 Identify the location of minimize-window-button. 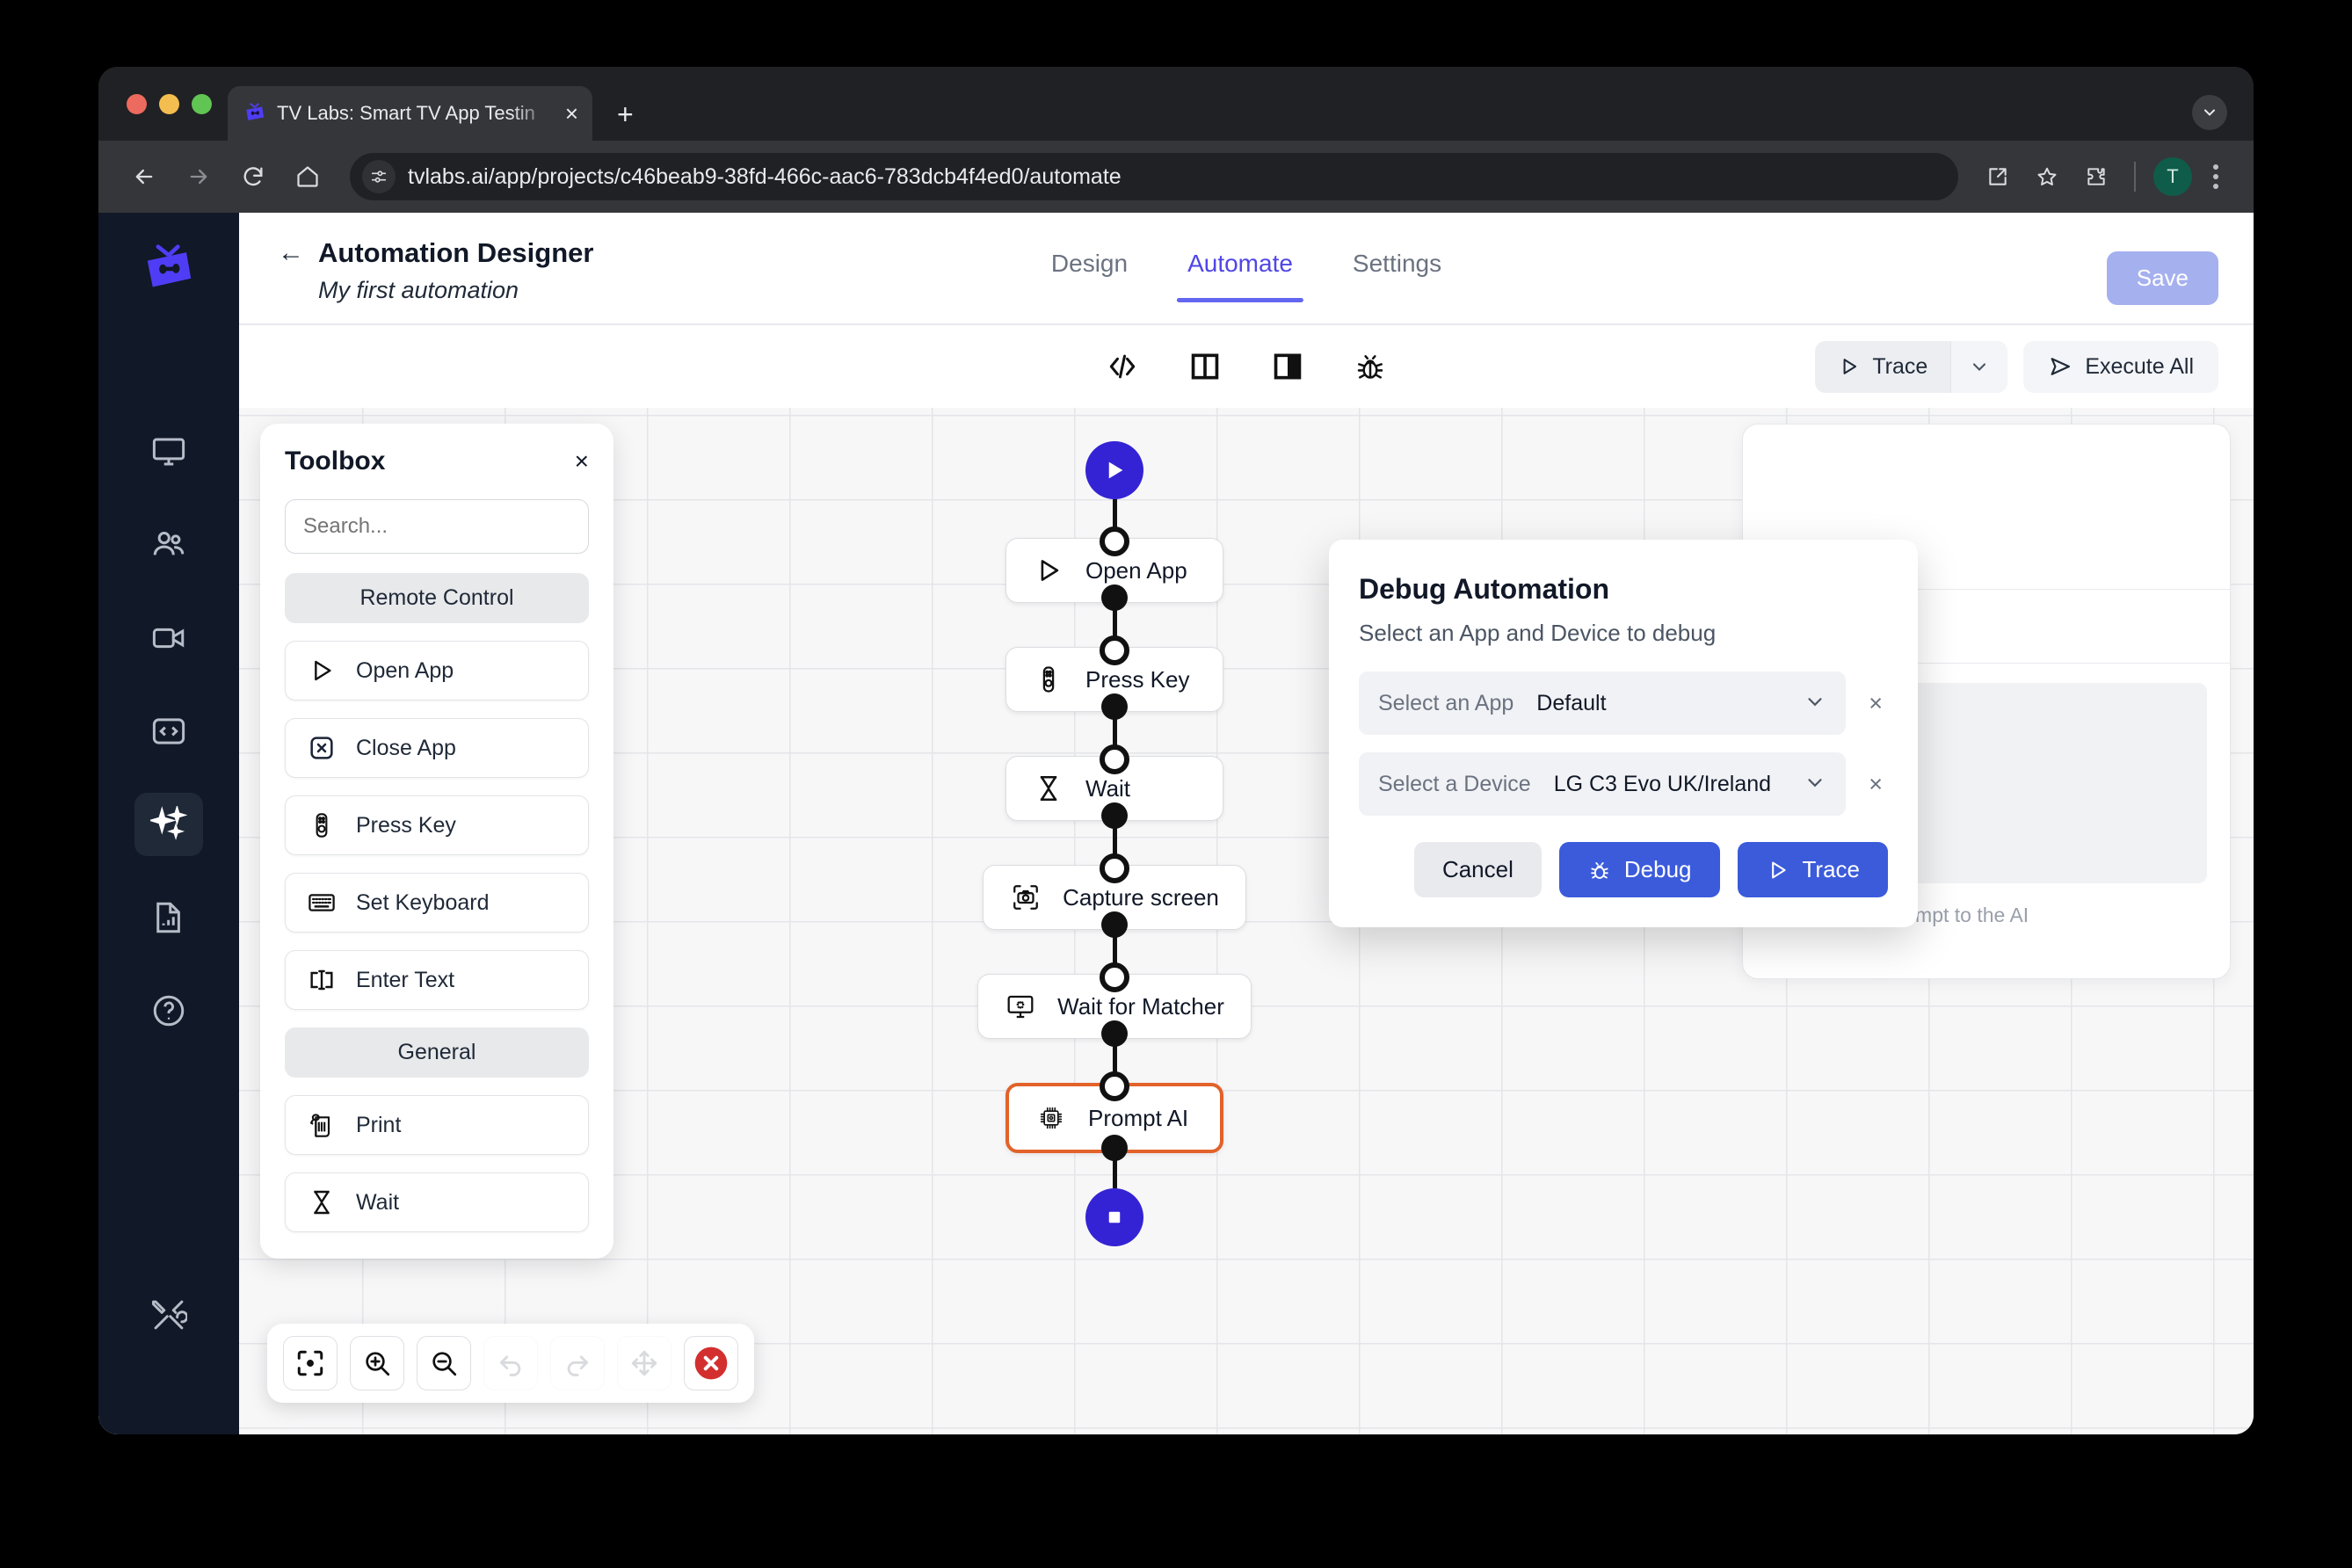
(169, 103).